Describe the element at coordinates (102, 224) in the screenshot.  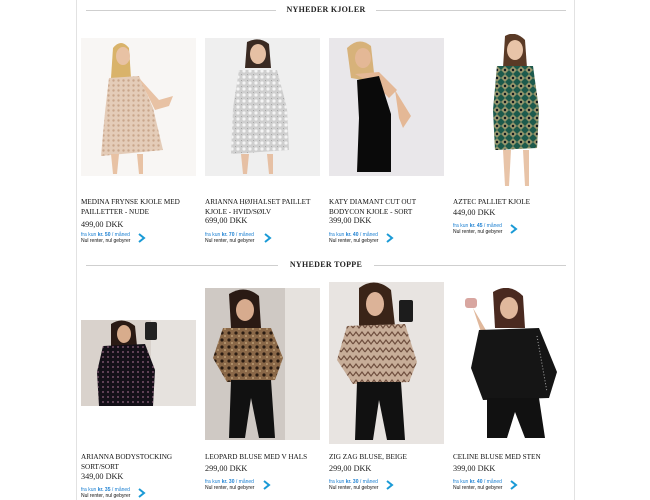
I see `product-price: 499,00 DKK` at that location.